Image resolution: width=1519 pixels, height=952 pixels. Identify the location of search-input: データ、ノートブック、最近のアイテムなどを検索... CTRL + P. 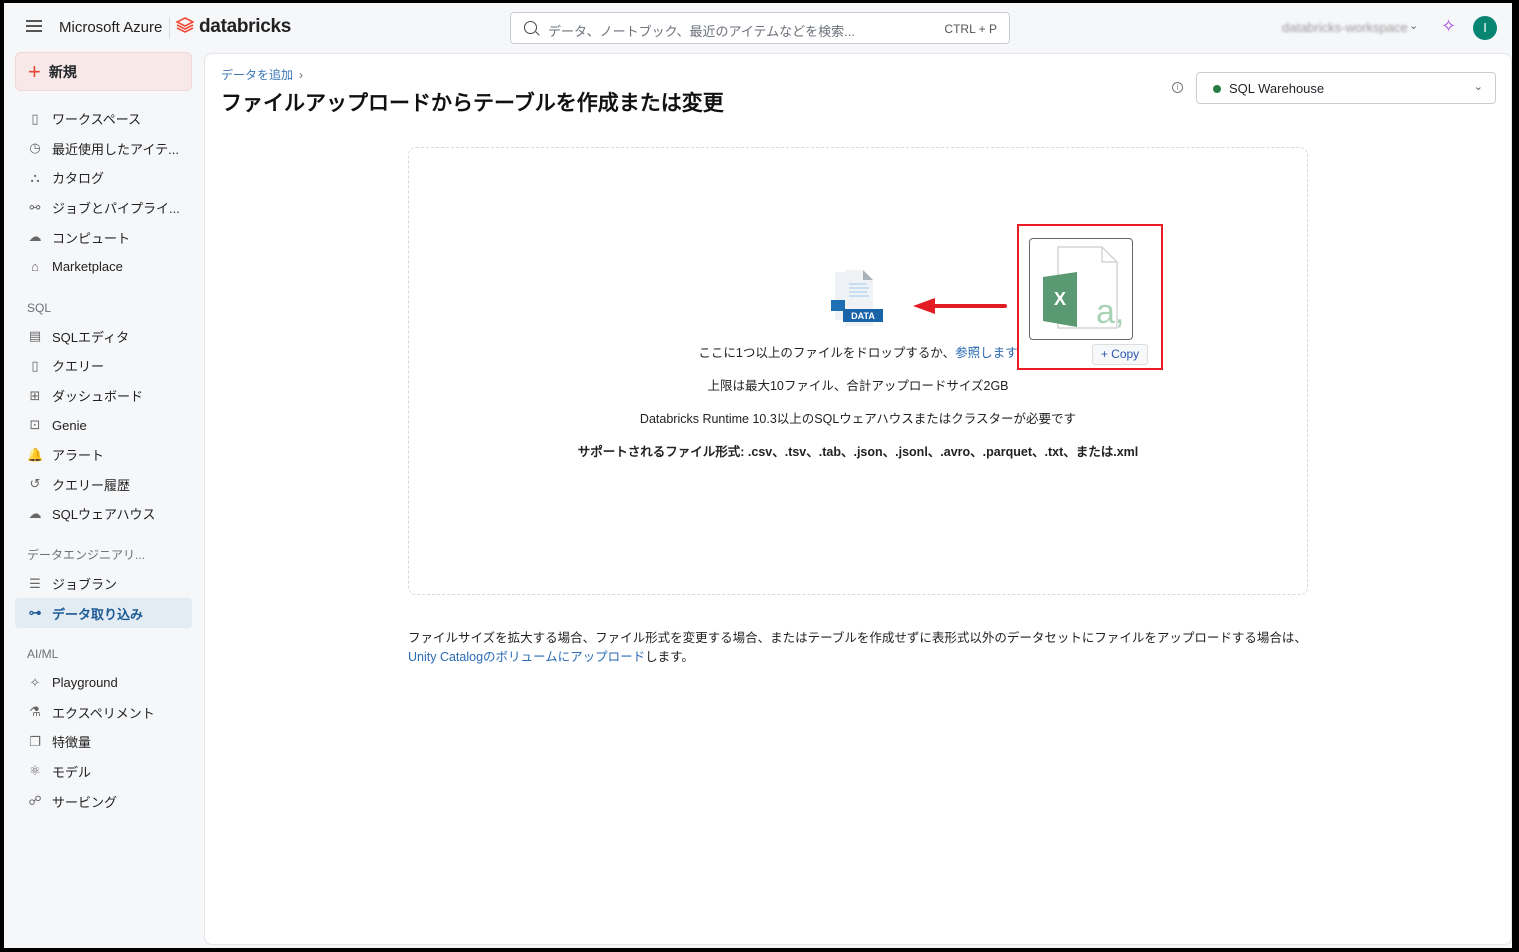
(760, 28).